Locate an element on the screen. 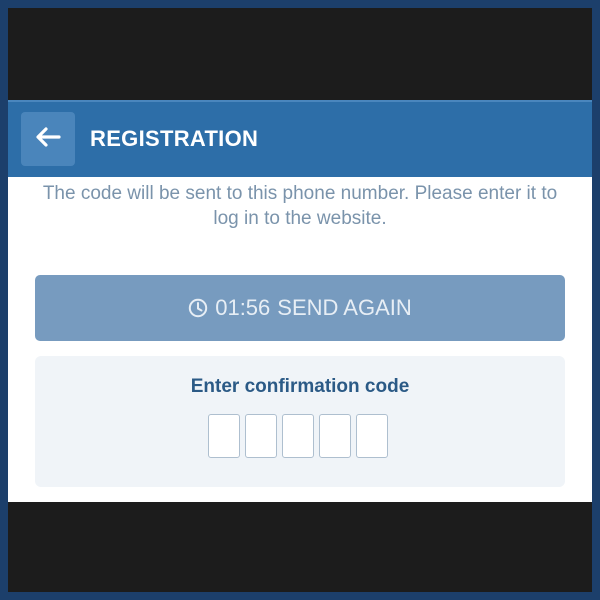  countdown-timer: 01:56 is located at coordinates (243, 307).